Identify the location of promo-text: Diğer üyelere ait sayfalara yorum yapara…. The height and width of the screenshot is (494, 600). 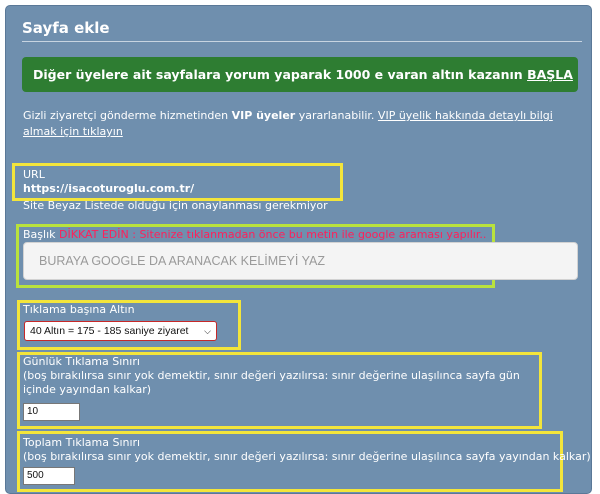
(278, 74).